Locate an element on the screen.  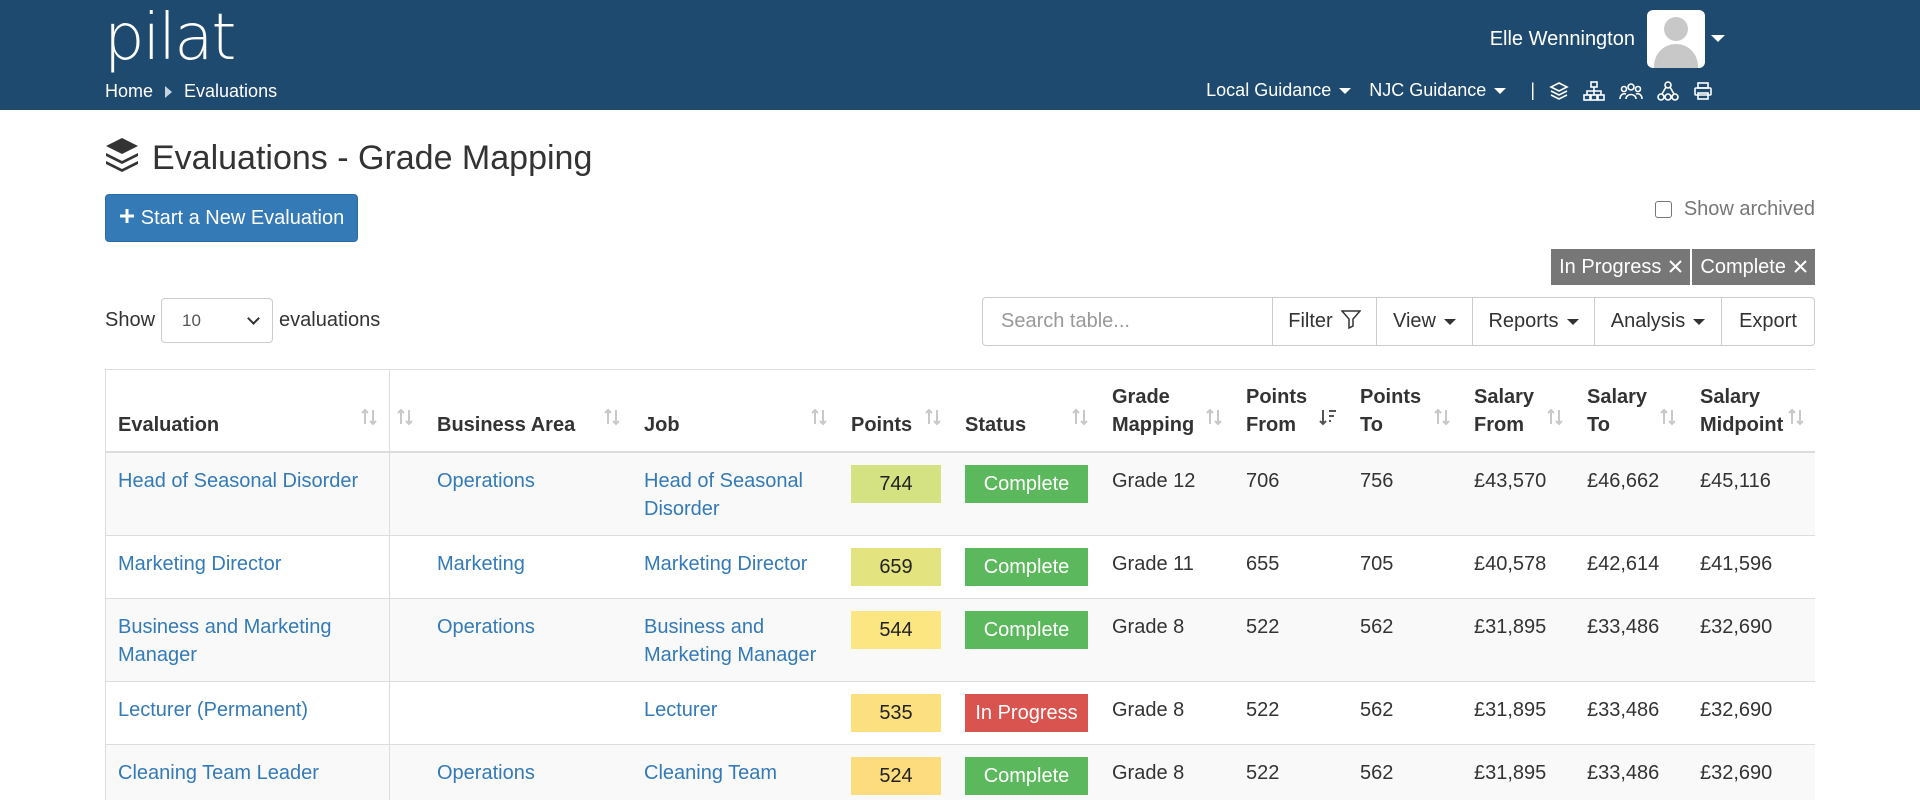
breadcrumb-evaluations: Evaluations is located at coordinates (230, 91).